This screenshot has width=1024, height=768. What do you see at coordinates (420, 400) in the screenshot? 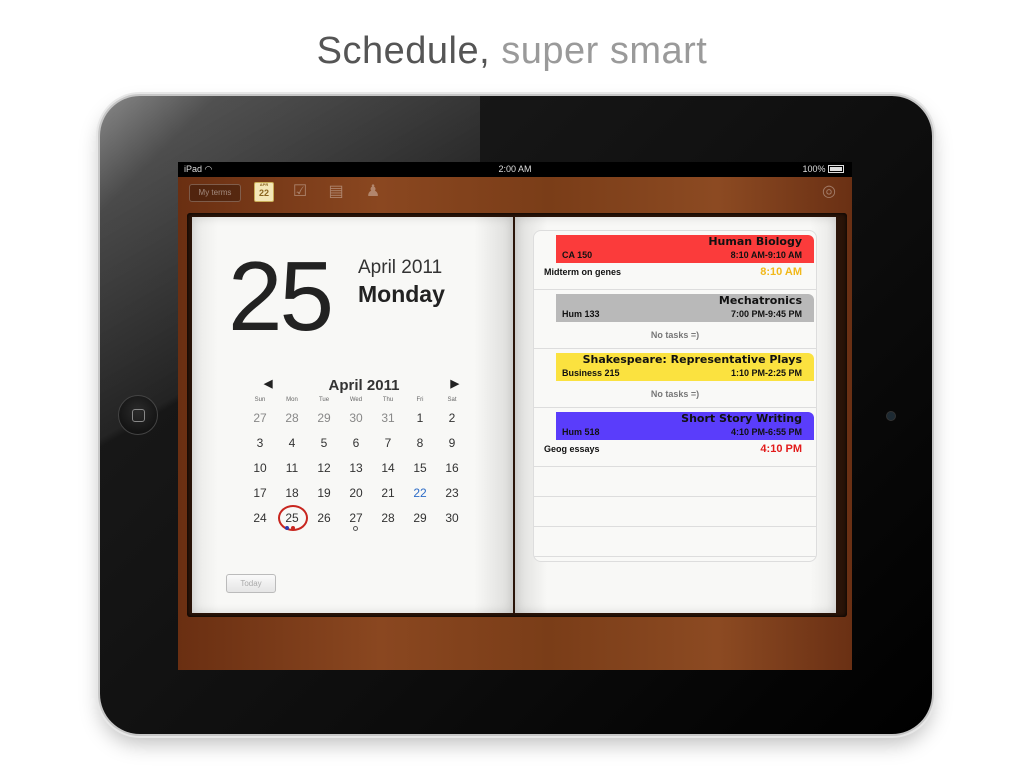
I see `dow-label: Fri` at bounding box center [420, 400].